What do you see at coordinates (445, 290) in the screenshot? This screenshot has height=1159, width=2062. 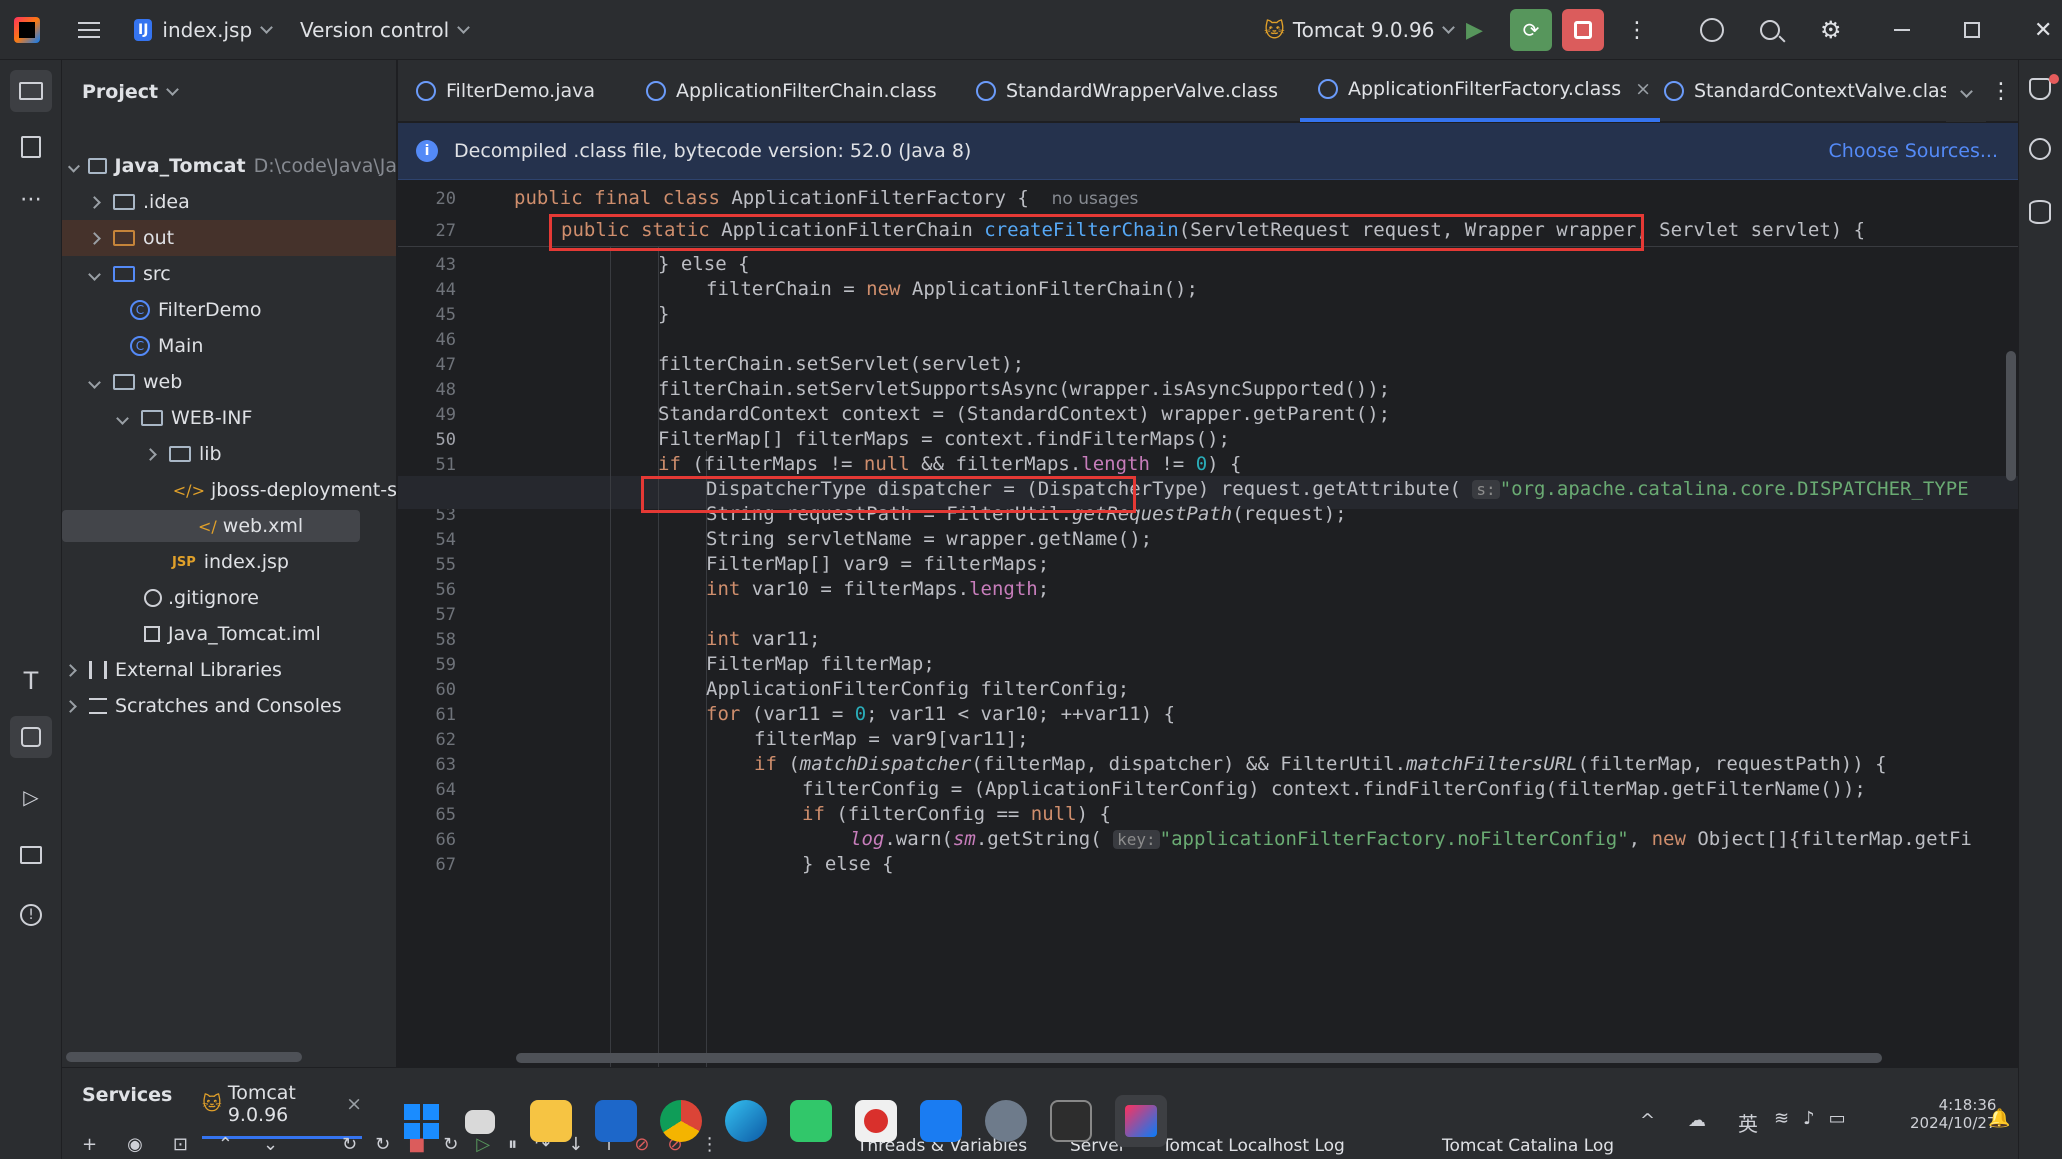 I see `line-number: 44` at bounding box center [445, 290].